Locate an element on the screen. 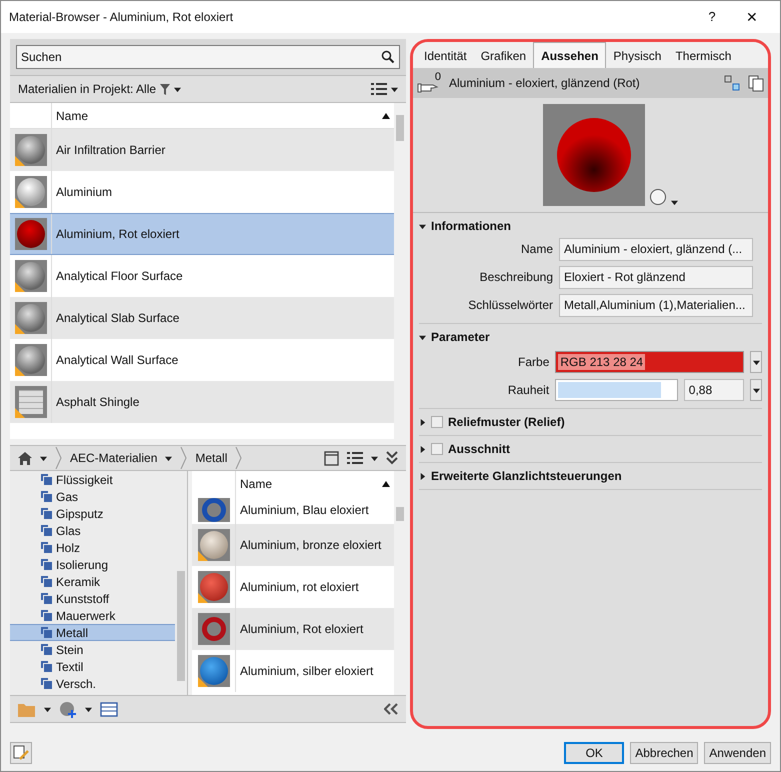 This screenshot has width=781, height=772. section-header: Parameter is located at coordinates (590, 337).